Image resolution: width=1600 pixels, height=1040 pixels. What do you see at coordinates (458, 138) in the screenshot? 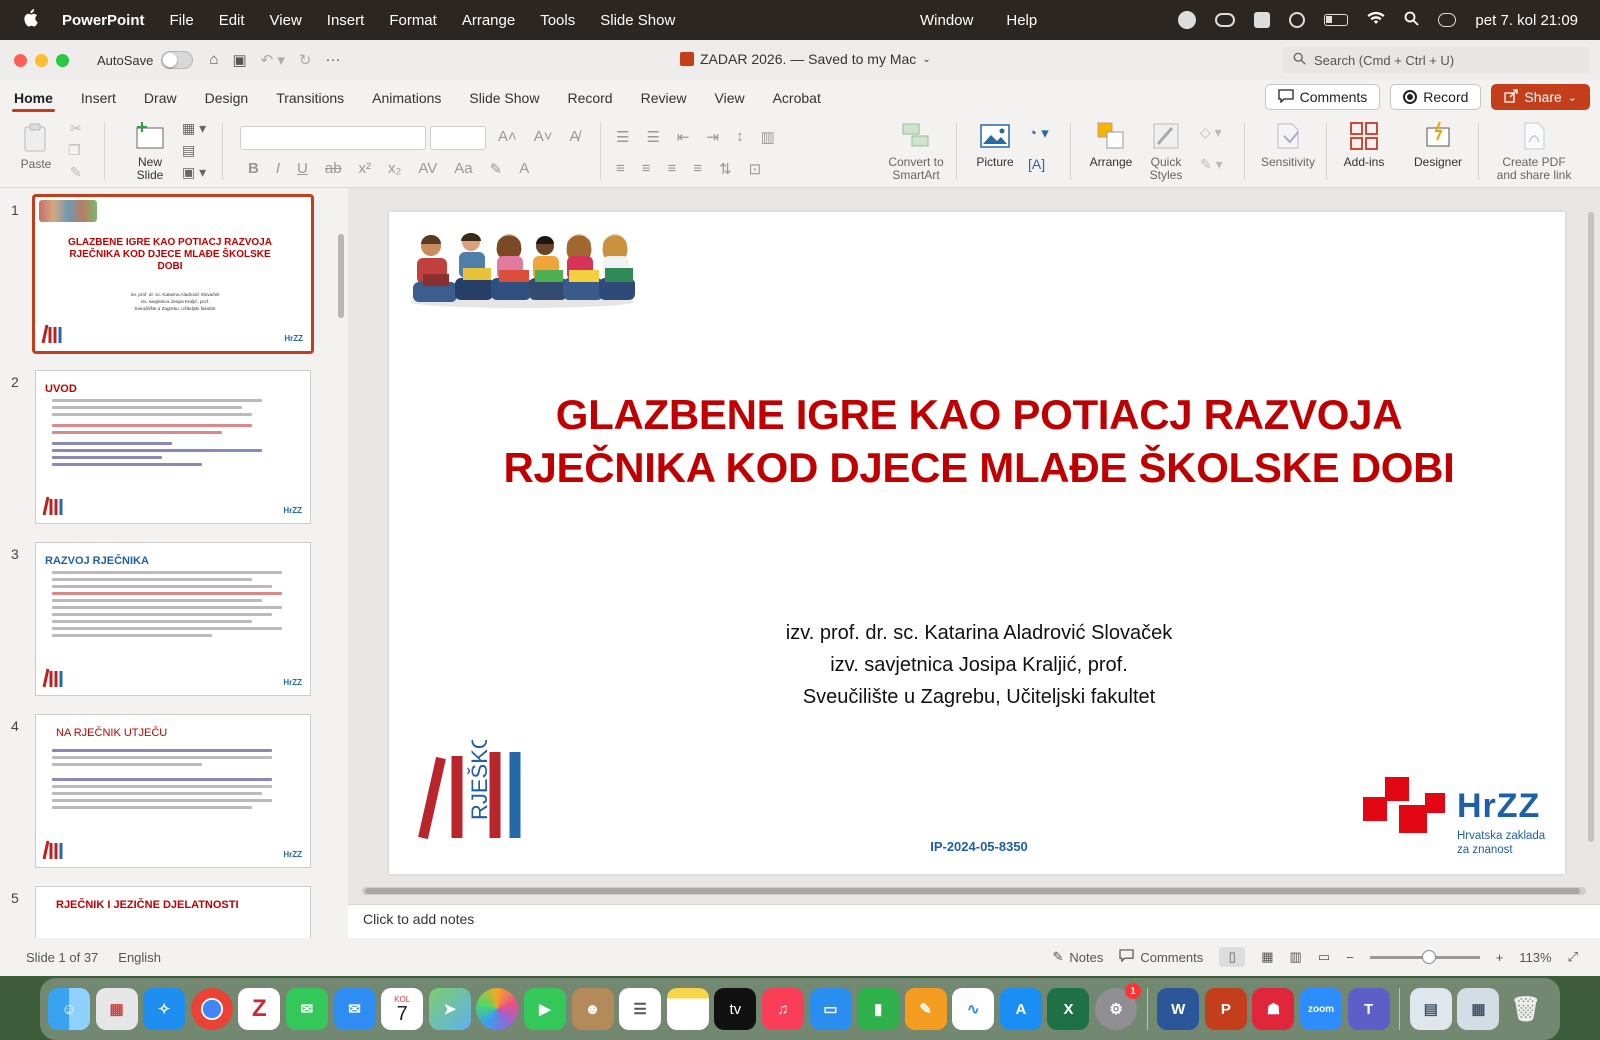
I see `font-size-dropdown` at bounding box center [458, 138].